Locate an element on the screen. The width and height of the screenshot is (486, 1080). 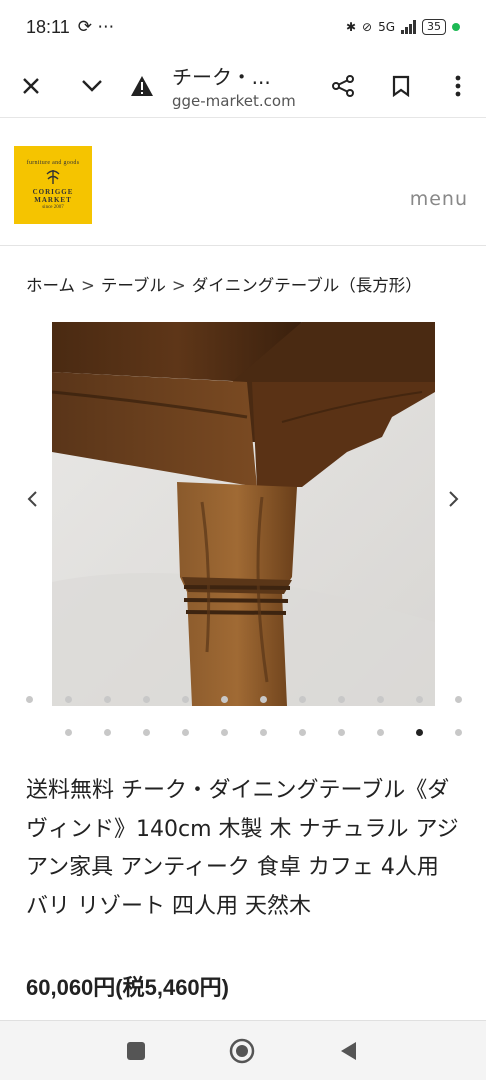
share-button is located at coordinates (343, 86).